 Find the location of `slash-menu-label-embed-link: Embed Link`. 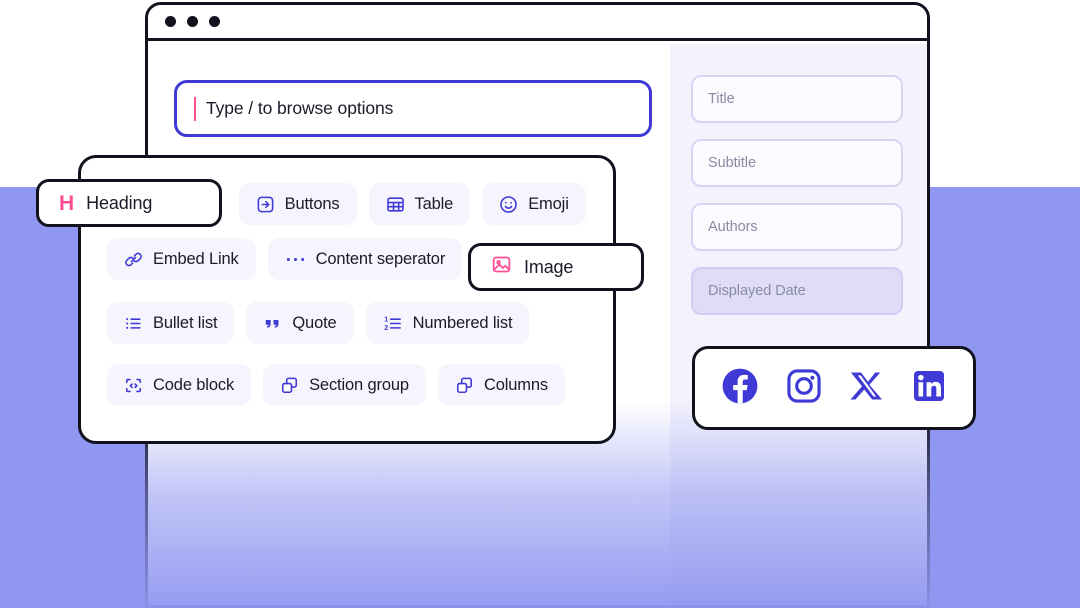

slash-menu-label-embed-link: Embed Link is located at coordinates (196, 258).